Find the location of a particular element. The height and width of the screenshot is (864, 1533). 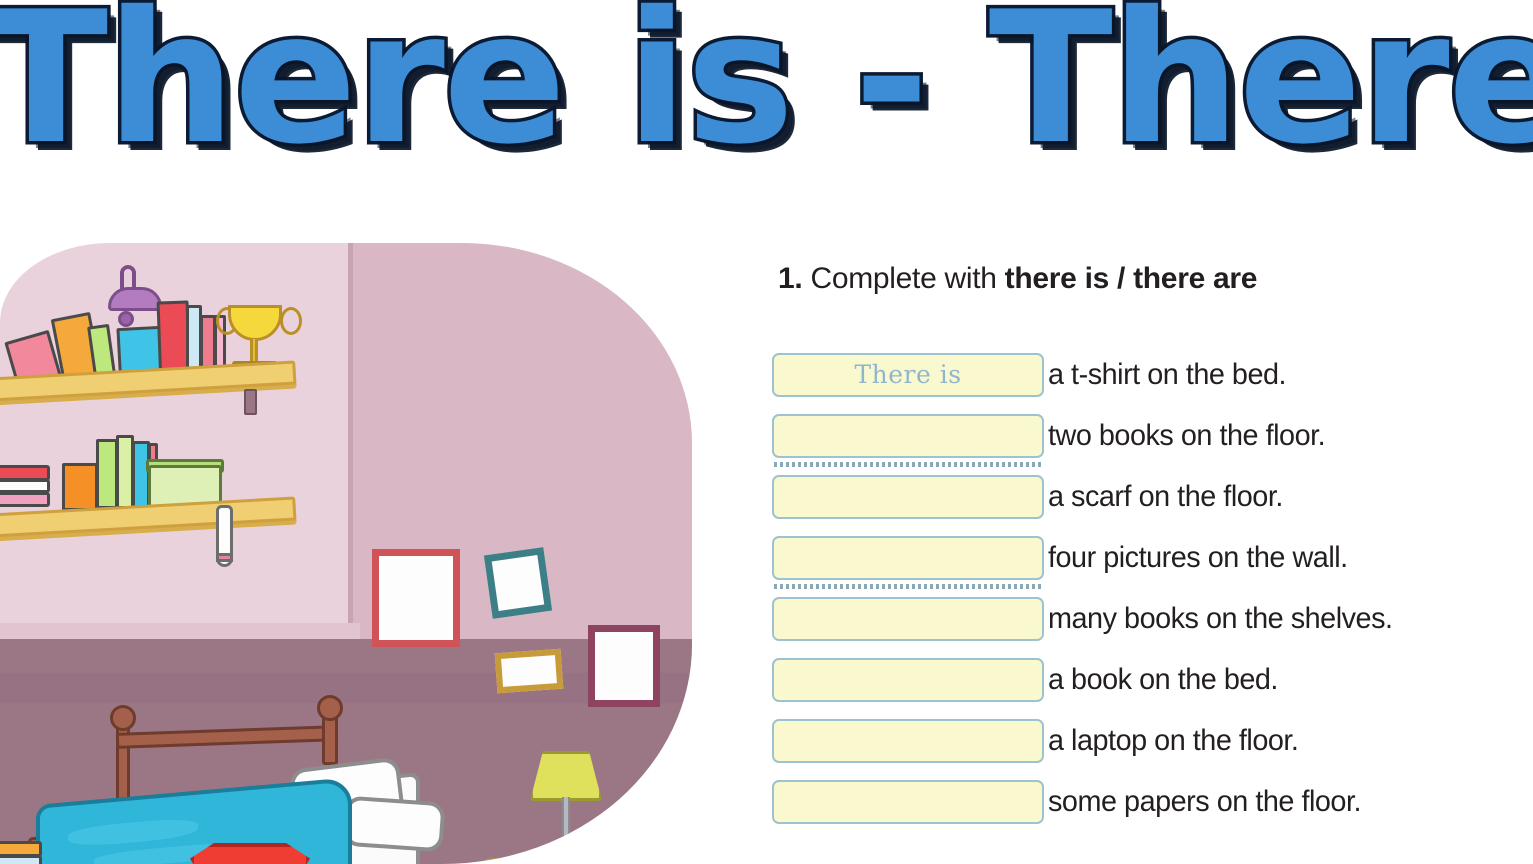

sentence-6: a book on the bed. is located at coordinates (1163, 679).